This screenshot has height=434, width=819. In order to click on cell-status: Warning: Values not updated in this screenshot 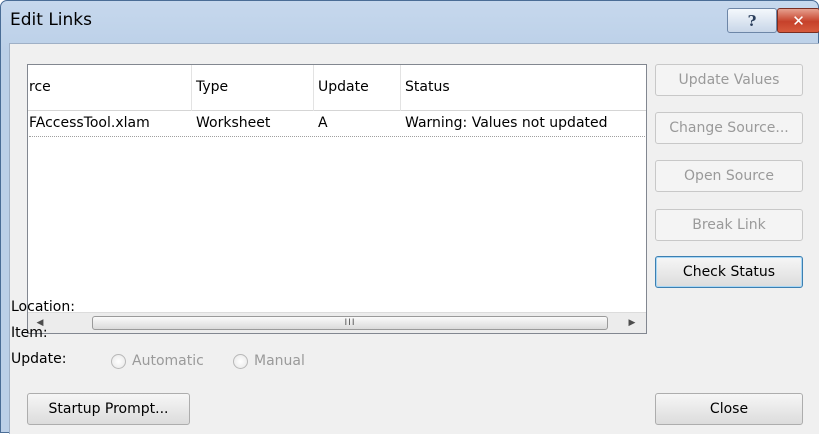, I will do `click(506, 123)`.